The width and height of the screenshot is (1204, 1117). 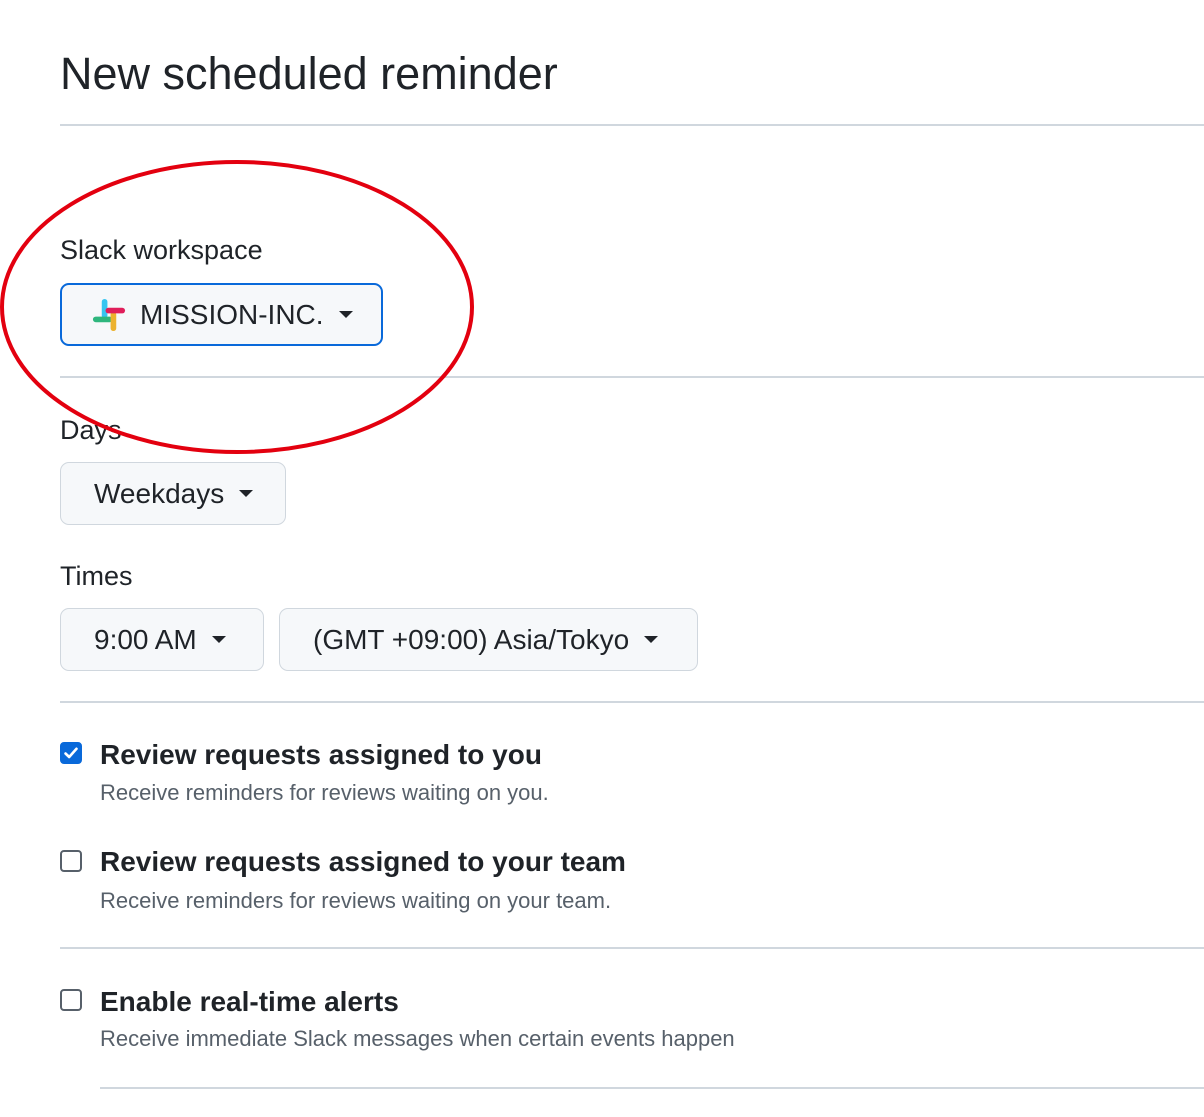 I want to click on times-label: Times, so click(x=96, y=576).